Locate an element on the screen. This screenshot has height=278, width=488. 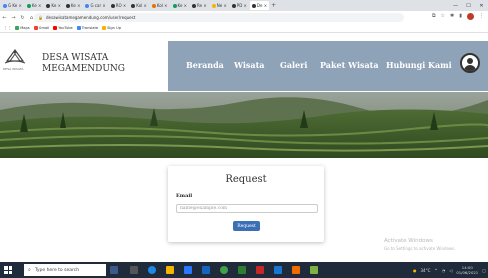
taskbar-app-icon is located at coordinates (134, 270).